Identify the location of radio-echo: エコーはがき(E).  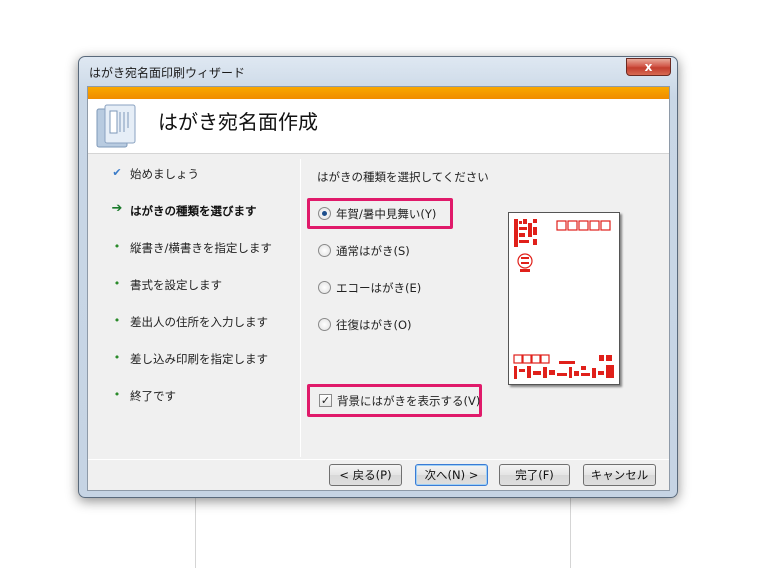
(403, 288).